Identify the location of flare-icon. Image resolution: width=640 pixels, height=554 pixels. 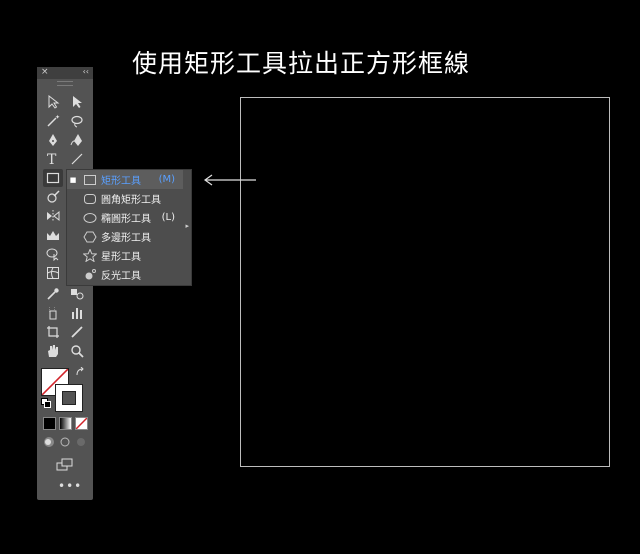
(90, 274).